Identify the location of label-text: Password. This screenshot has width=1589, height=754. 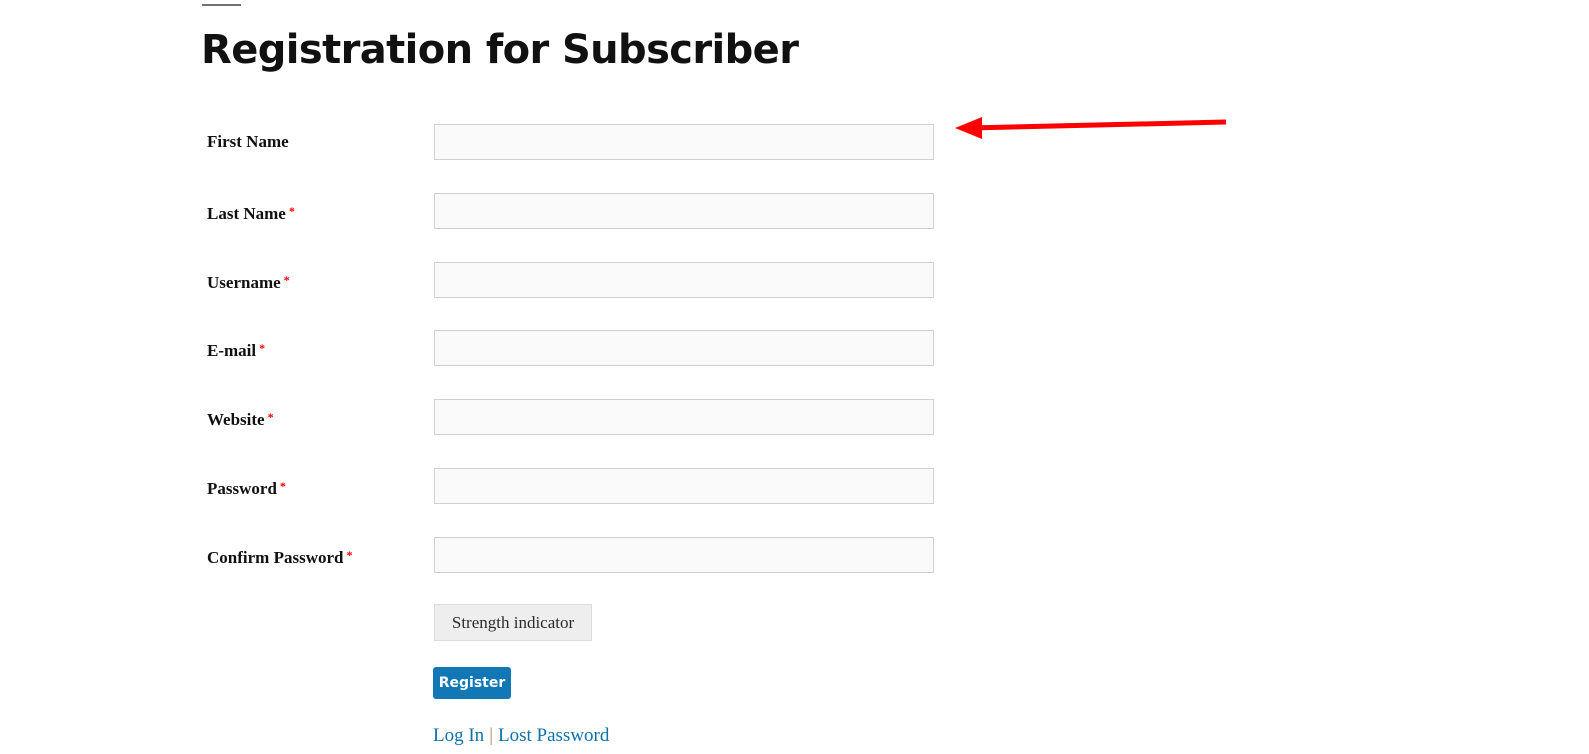
(242, 488).